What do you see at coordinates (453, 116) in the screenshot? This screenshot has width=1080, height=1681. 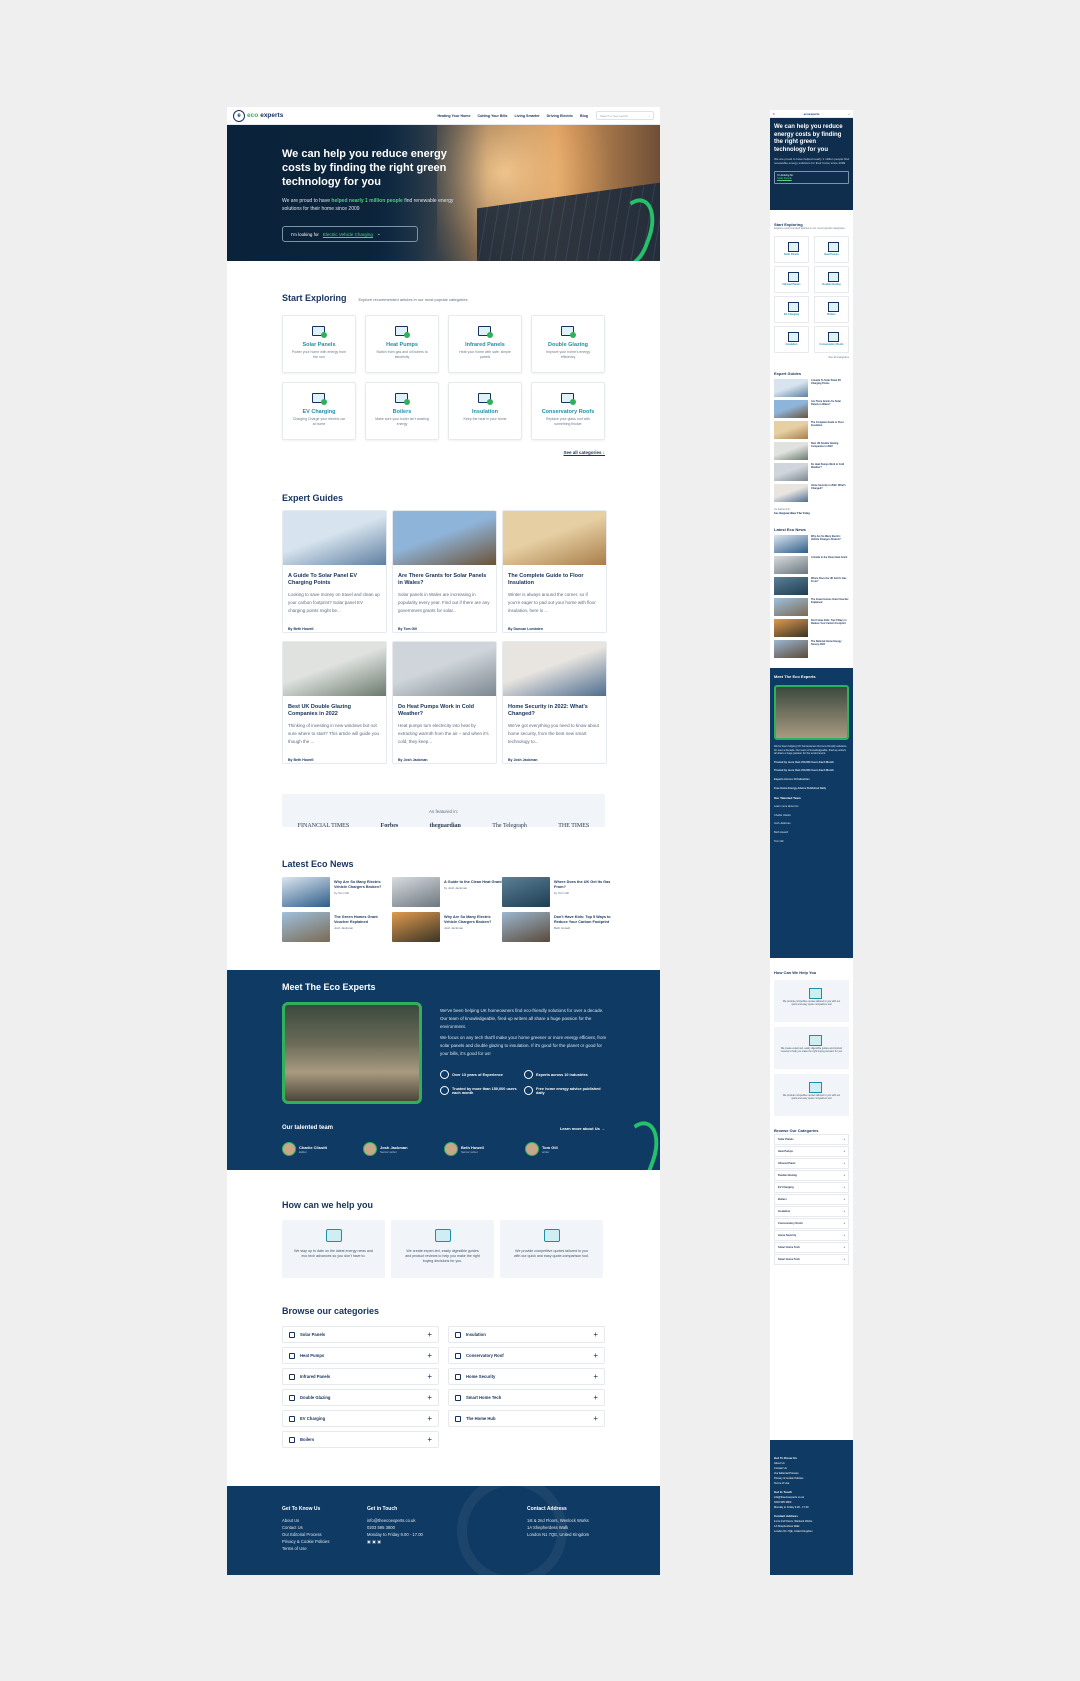 I see `nav-heating: Heating Your Home` at bounding box center [453, 116].